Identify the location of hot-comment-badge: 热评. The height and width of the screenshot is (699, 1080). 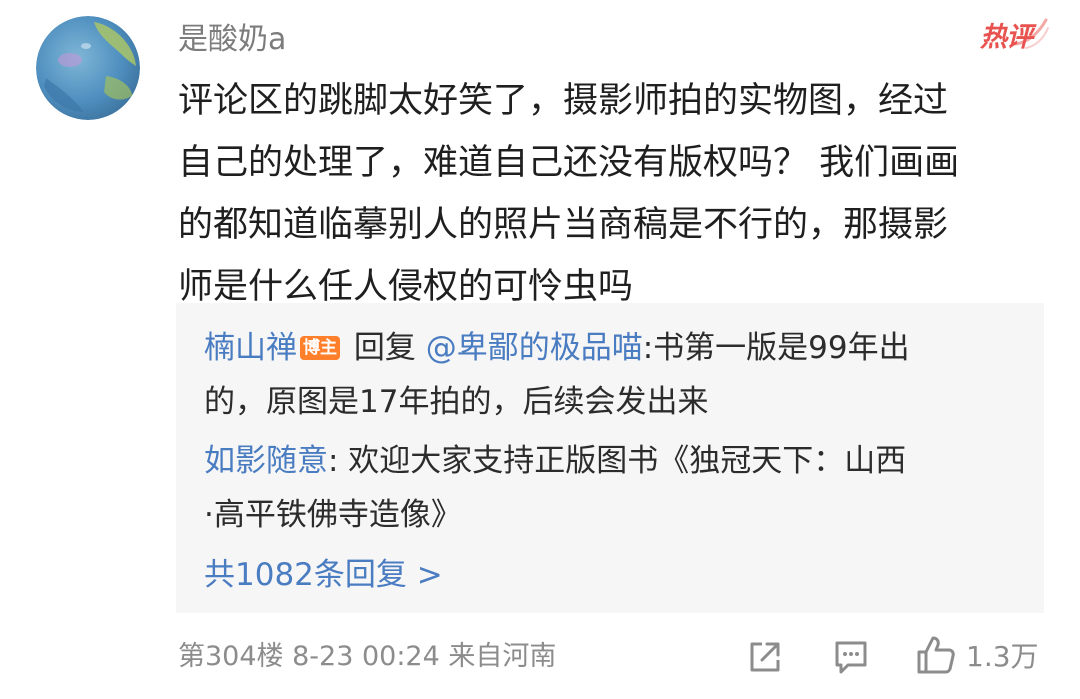
(1013, 37).